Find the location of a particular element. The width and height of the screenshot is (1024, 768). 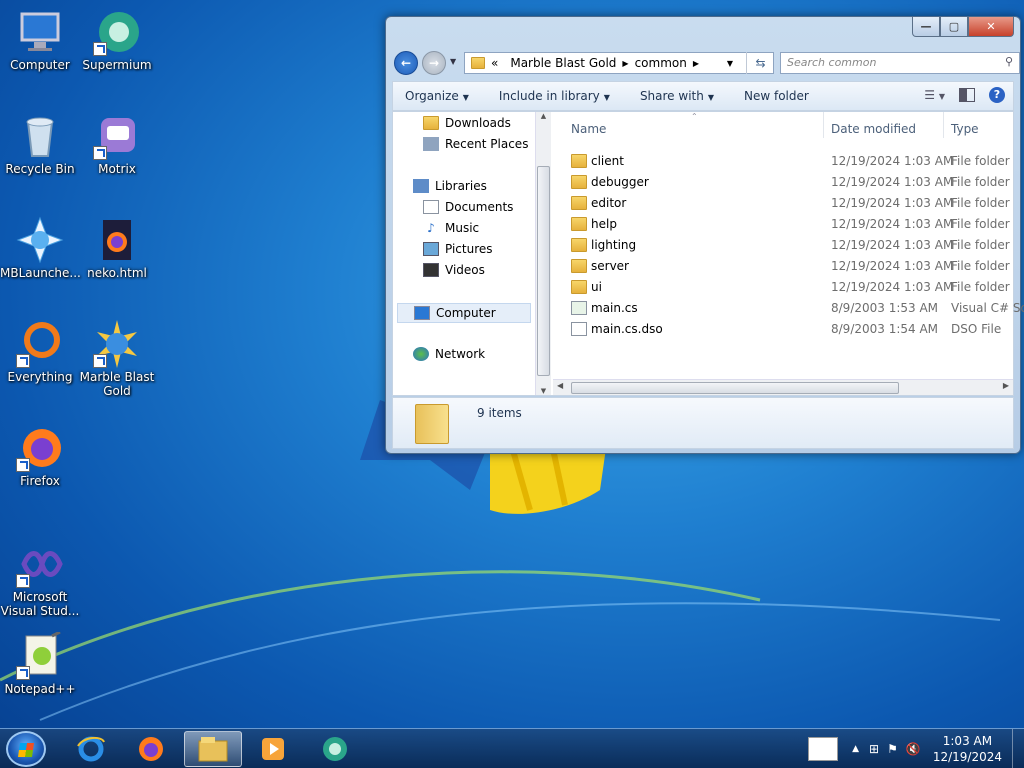

minimize-button: — is located at coordinates (926, 27).